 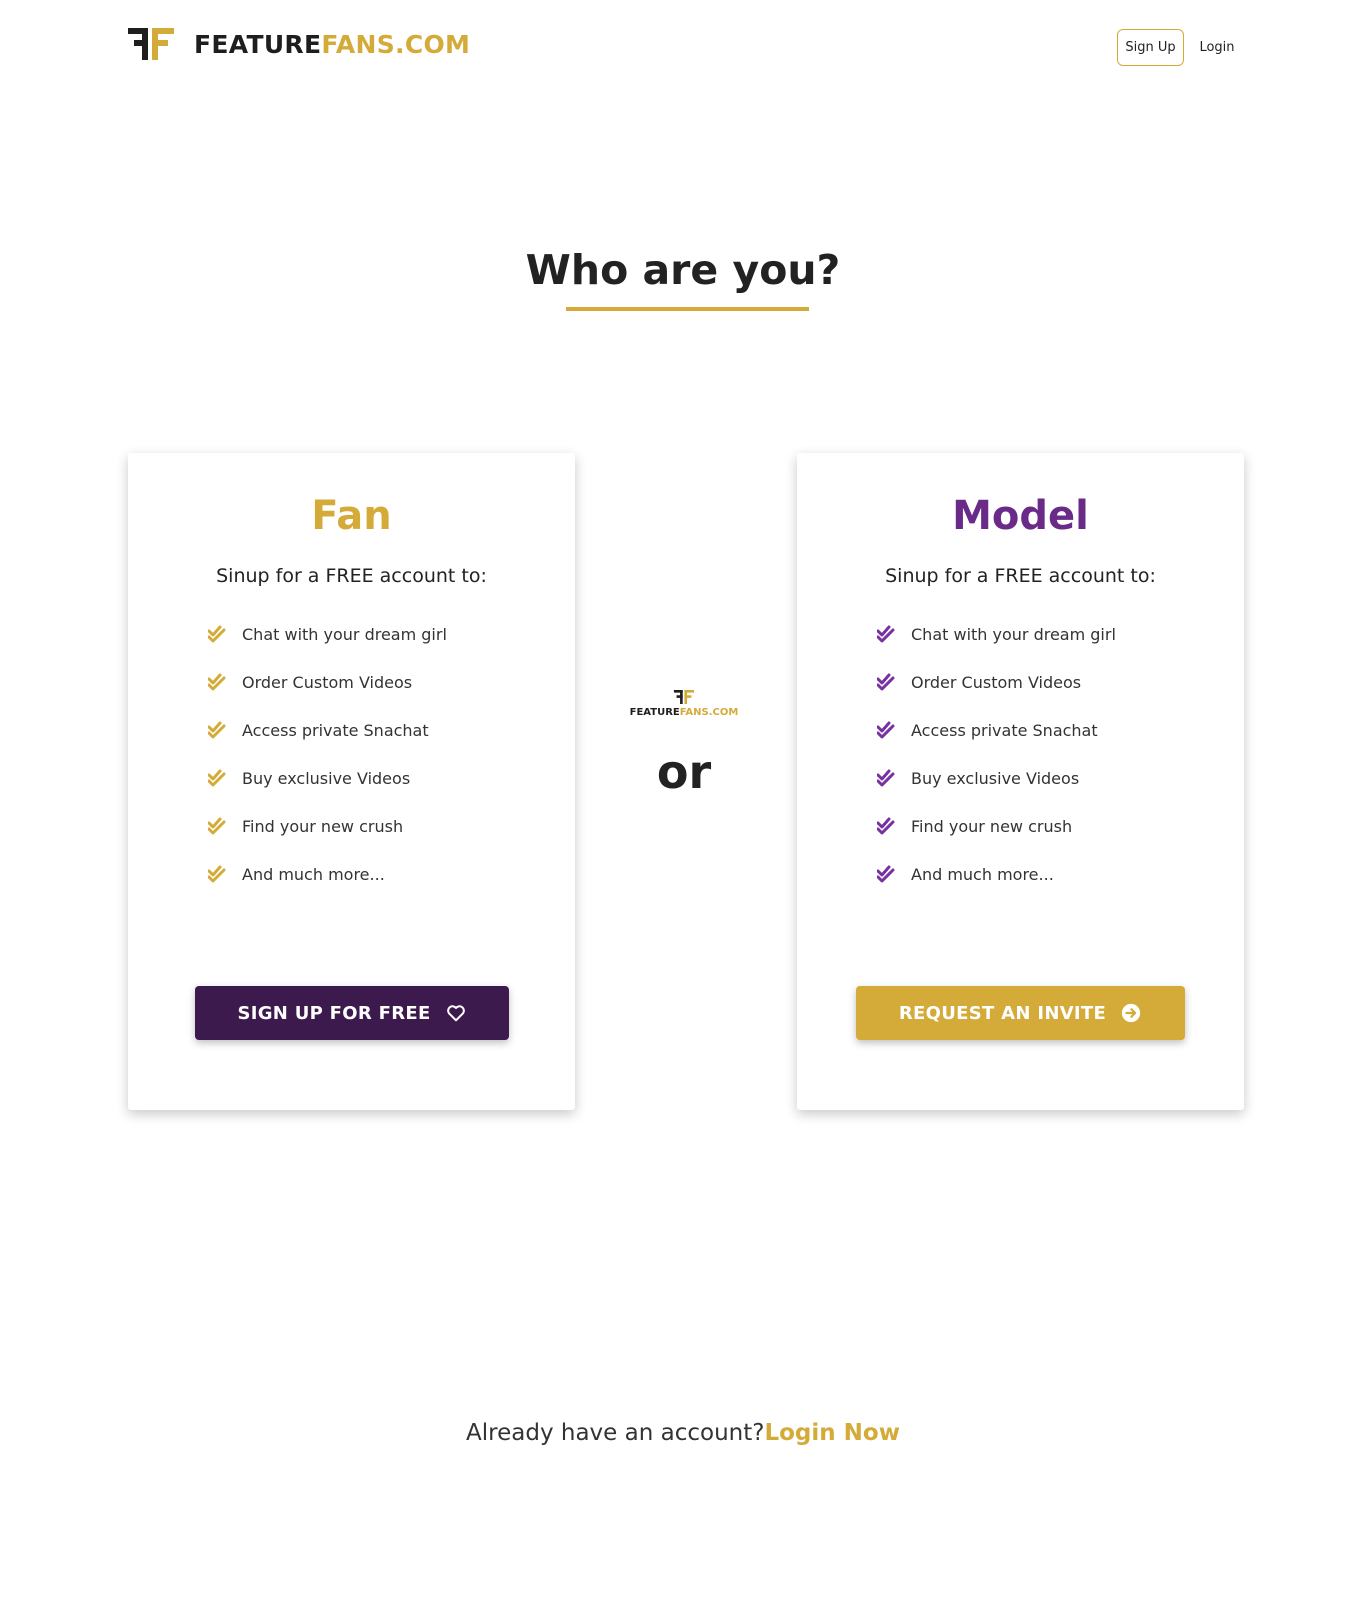 I want to click on site-header: FEATUREFANS.COM Sign Up Login, so click(x=683, y=46).